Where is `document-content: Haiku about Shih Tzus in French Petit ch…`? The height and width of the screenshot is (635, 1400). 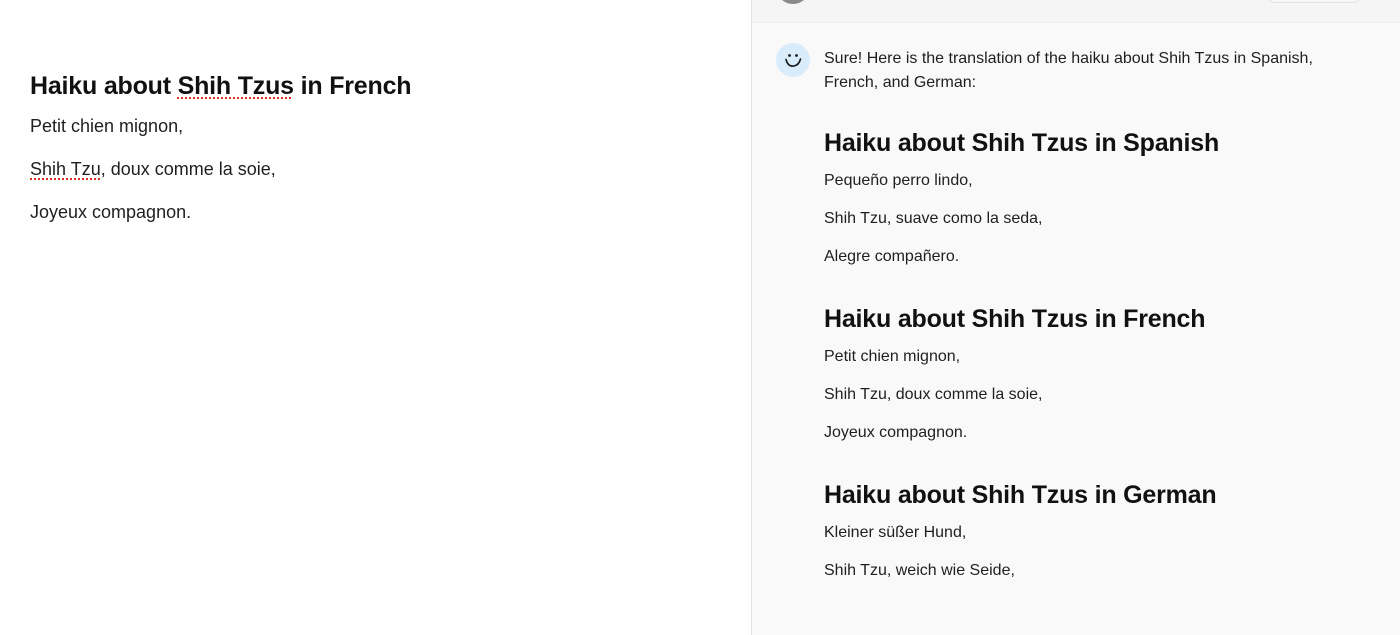
document-content: Haiku about Shih Tzus in French Petit ch… is located at coordinates (375, 158).